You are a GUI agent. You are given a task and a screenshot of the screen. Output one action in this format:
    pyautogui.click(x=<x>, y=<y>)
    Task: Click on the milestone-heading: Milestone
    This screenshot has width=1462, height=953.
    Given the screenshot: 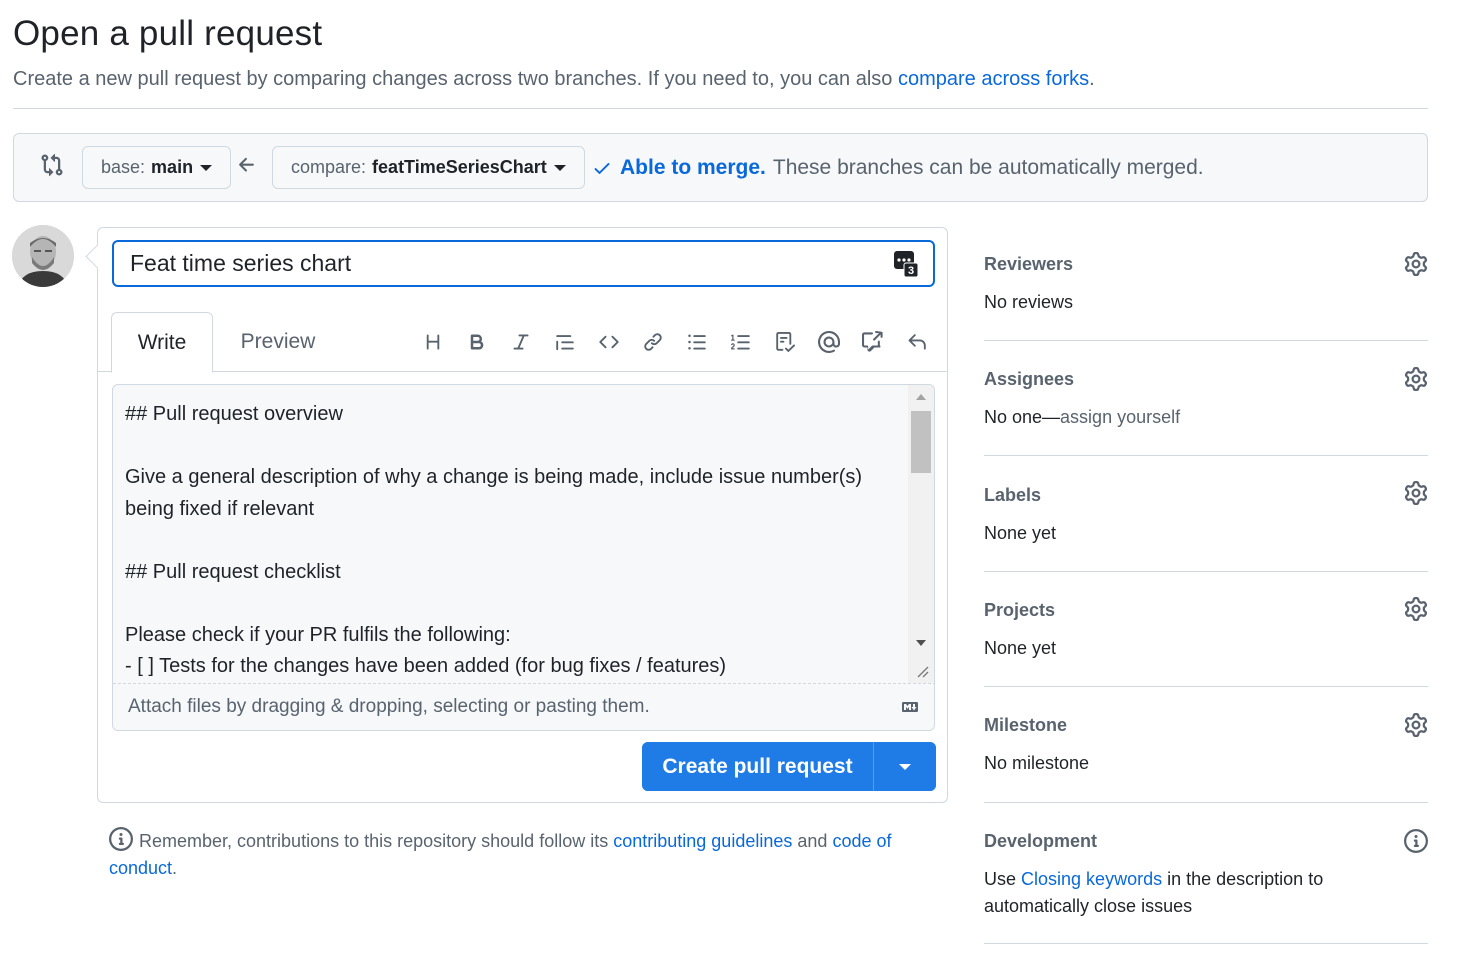 What is the action you would take?
    pyautogui.click(x=1025, y=725)
    